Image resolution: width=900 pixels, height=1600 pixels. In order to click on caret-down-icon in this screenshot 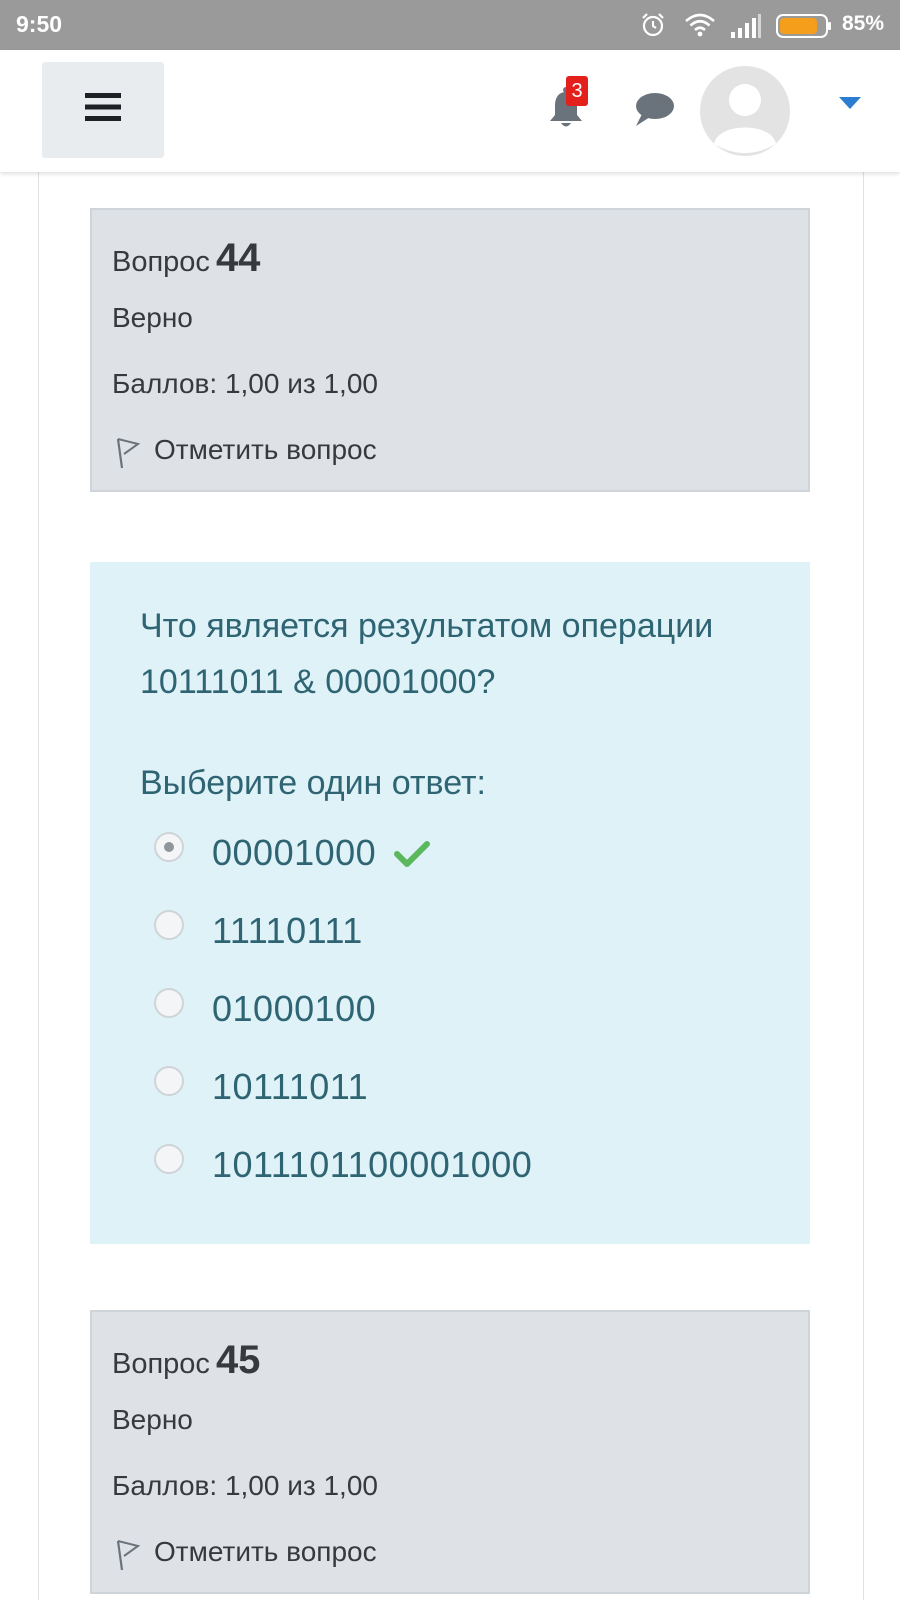, I will do `click(850, 103)`.